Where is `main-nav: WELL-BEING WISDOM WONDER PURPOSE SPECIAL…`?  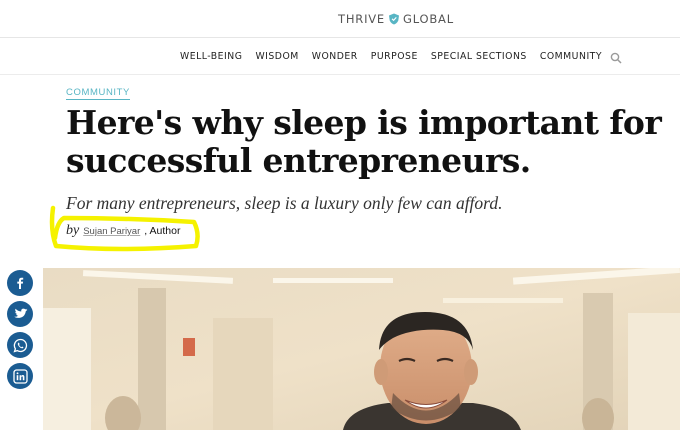 main-nav: WELL-BEING WISDOM WONDER PURPOSE SPECIAL… is located at coordinates (391, 56).